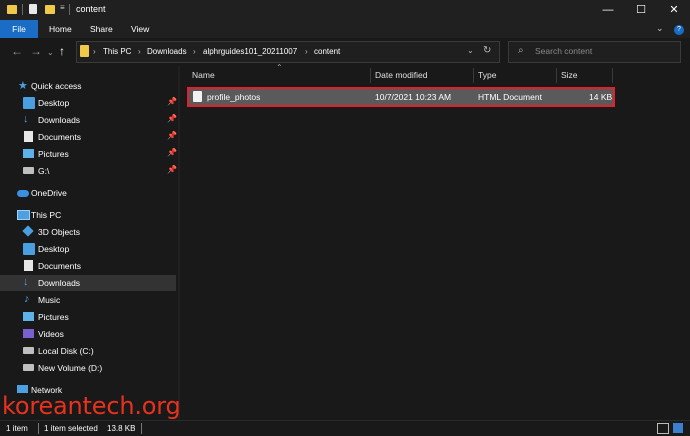 This screenshot has width=690, height=436. Describe the element at coordinates (38, 428) in the screenshot. I see `divider` at that location.